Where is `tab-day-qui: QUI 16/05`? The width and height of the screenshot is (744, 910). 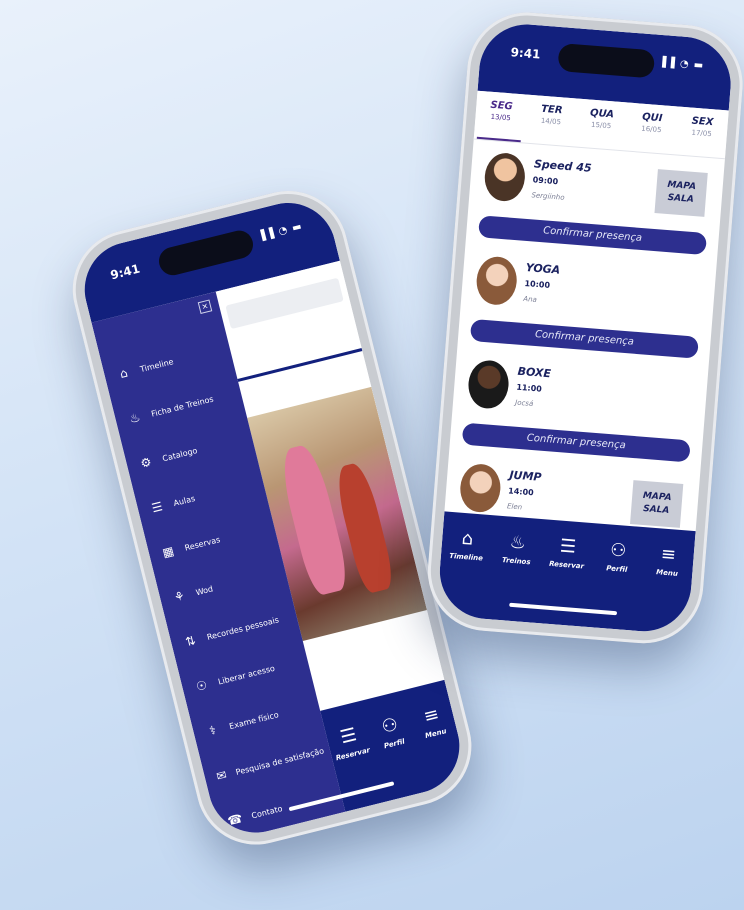 tab-day-qui: QUI 16/05 is located at coordinates (652, 128).